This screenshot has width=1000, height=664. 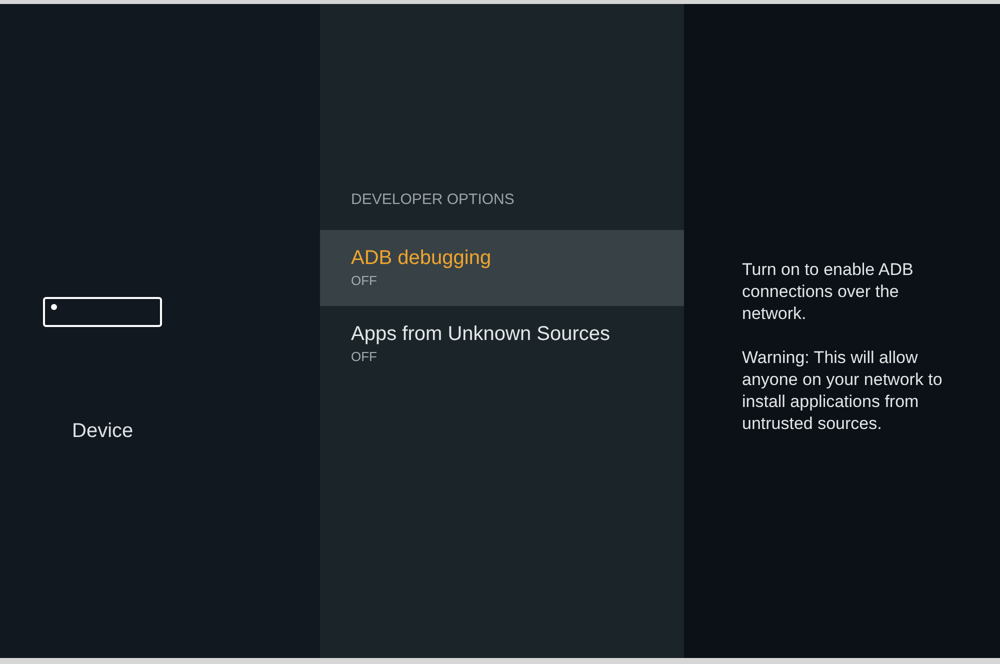 What do you see at coordinates (102, 312) in the screenshot?
I see `device-icon` at bounding box center [102, 312].